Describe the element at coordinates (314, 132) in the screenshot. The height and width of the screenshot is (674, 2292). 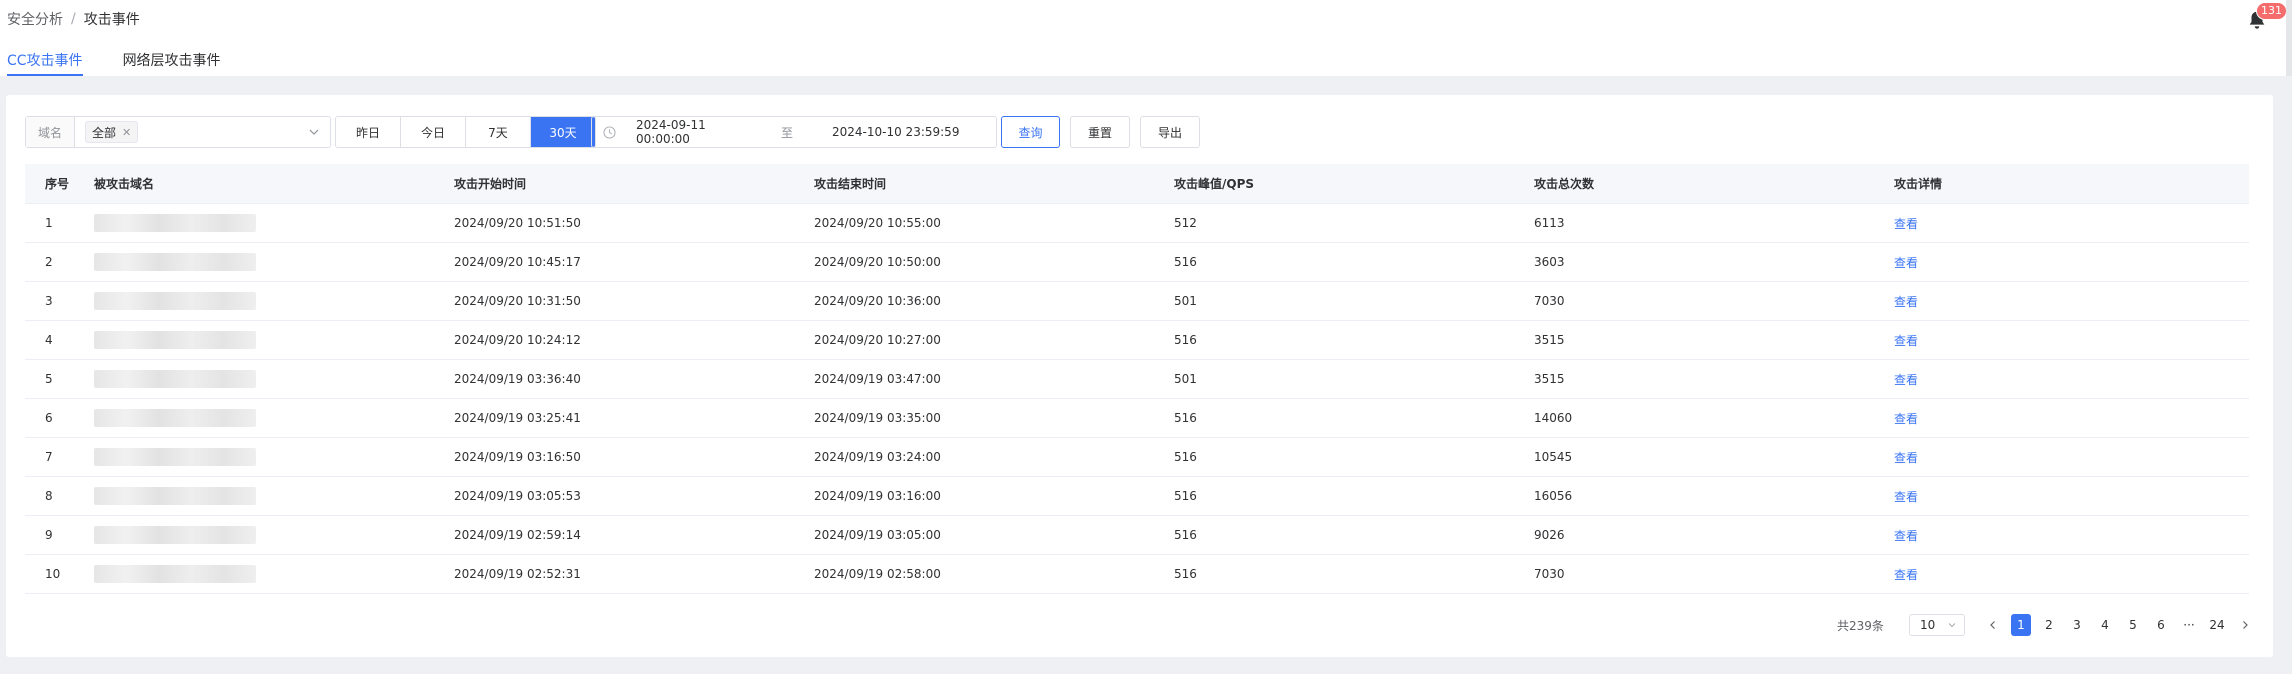
I see `chevron-down-icon` at that location.